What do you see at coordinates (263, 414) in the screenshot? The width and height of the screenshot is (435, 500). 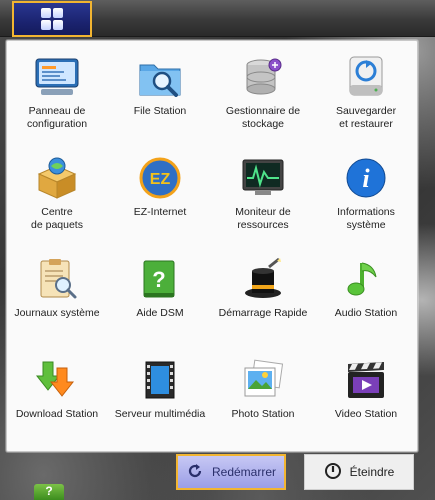 I see `app-label: Photo Station` at bounding box center [263, 414].